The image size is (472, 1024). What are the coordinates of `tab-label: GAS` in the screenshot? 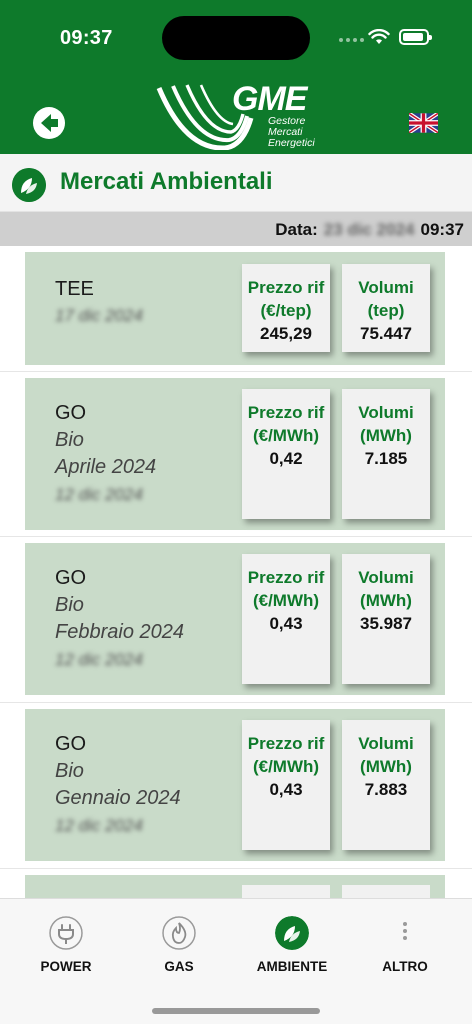 It's located at (179, 966).